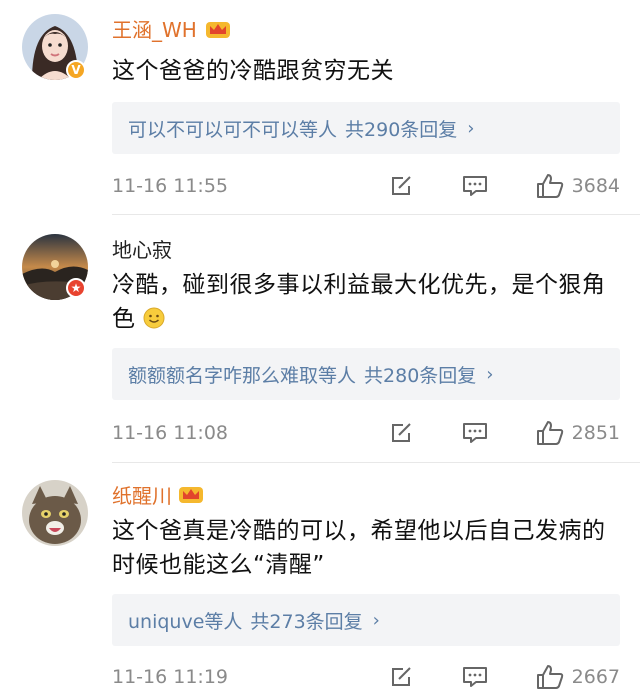 The height and width of the screenshot is (700, 640). Describe the element at coordinates (253, 71) in the screenshot. I see `comment-text: 这个爸爸的冷酷跟贫穷无关` at that location.